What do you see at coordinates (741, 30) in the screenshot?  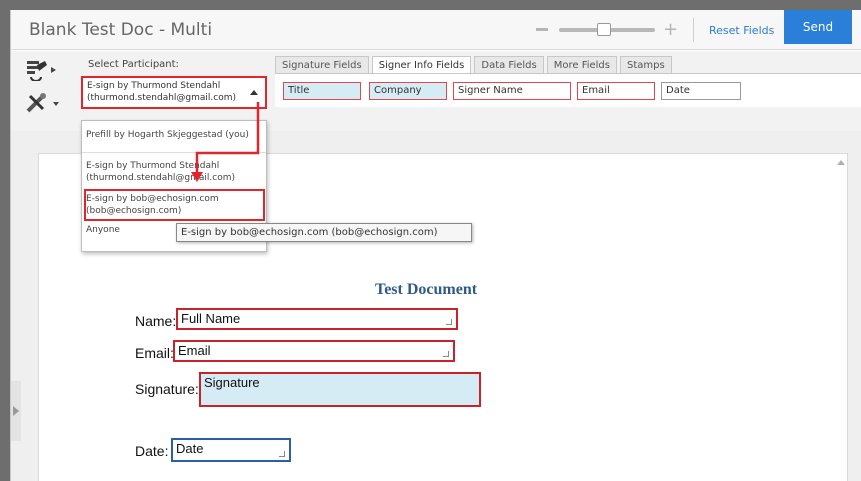 I see `reset-fields-link: Reset Fields` at bounding box center [741, 30].